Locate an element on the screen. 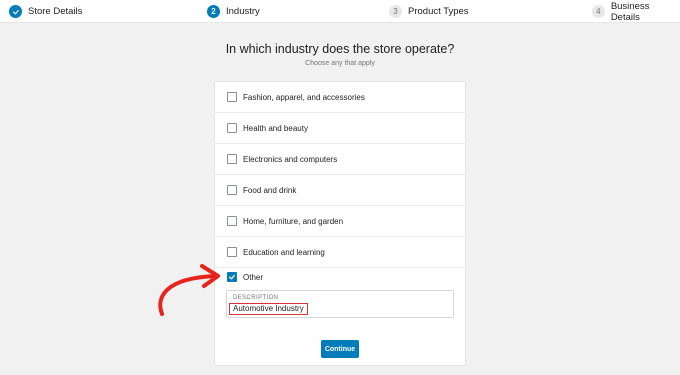 This screenshot has width=680, height=375. step-number: 4 is located at coordinates (598, 11).